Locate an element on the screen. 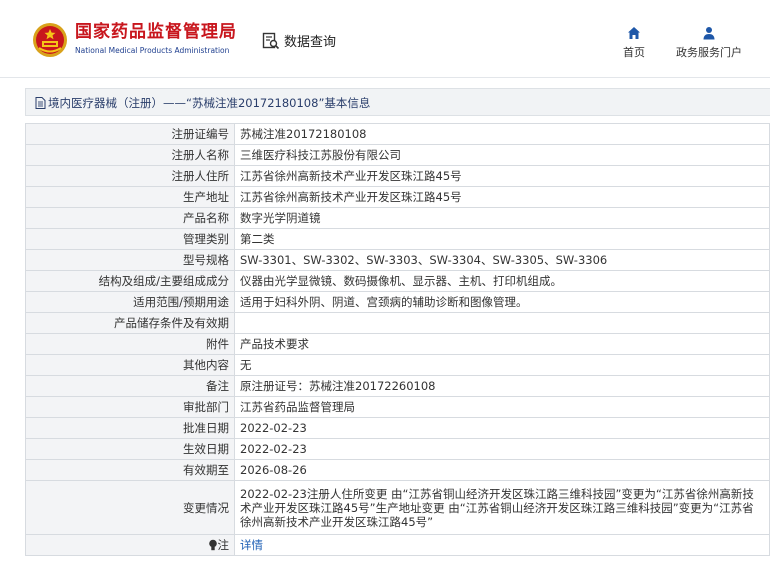 The height and width of the screenshot is (571, 770). field-label: 有效期至 is located at coordinates (130, 470).